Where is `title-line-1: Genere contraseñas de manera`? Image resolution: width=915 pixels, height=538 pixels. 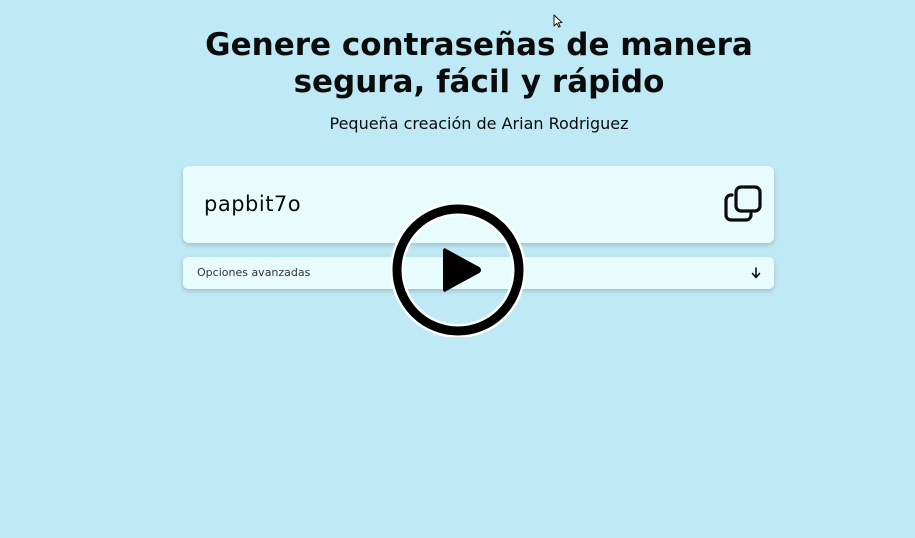 title-line-1: Genere contraseñas de manera is located at coordinates (479, 45).